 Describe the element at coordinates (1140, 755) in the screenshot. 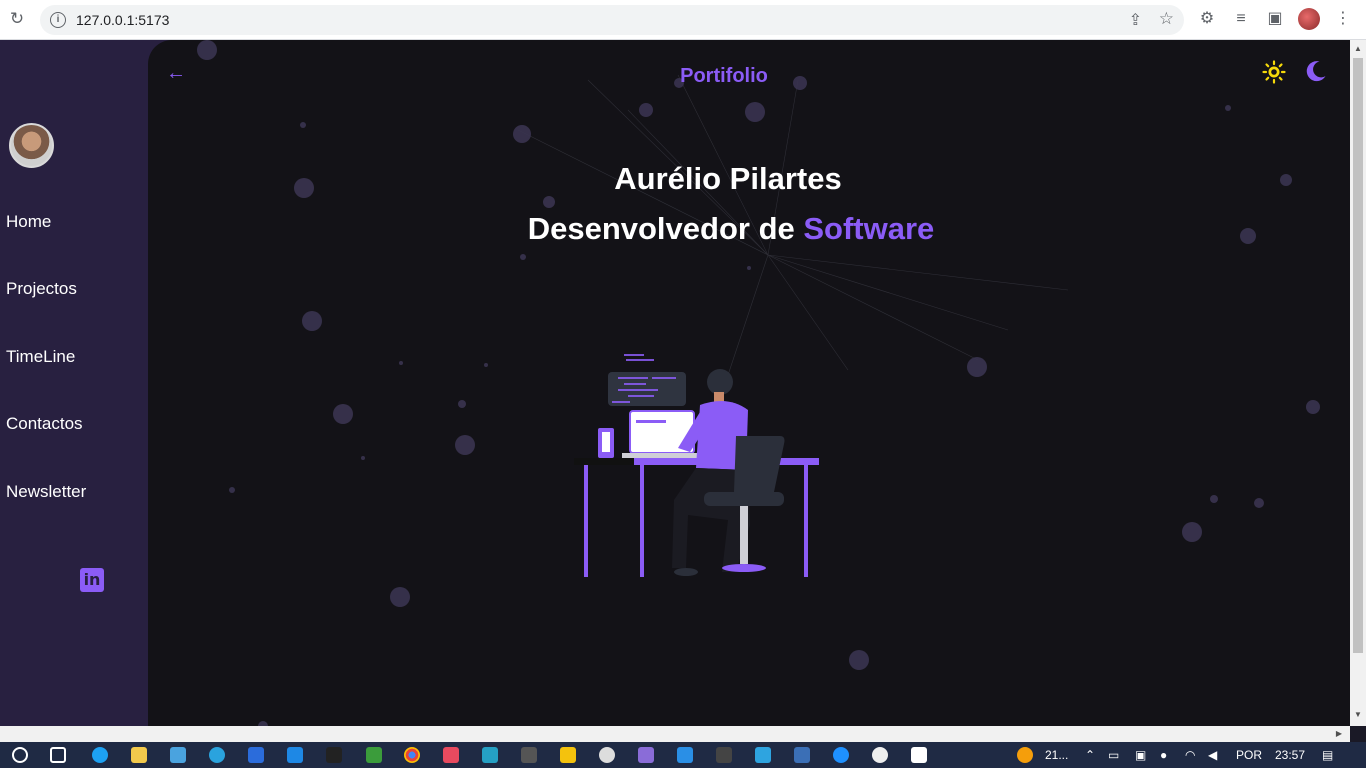

I see `camera-icon: ▣` at that location.